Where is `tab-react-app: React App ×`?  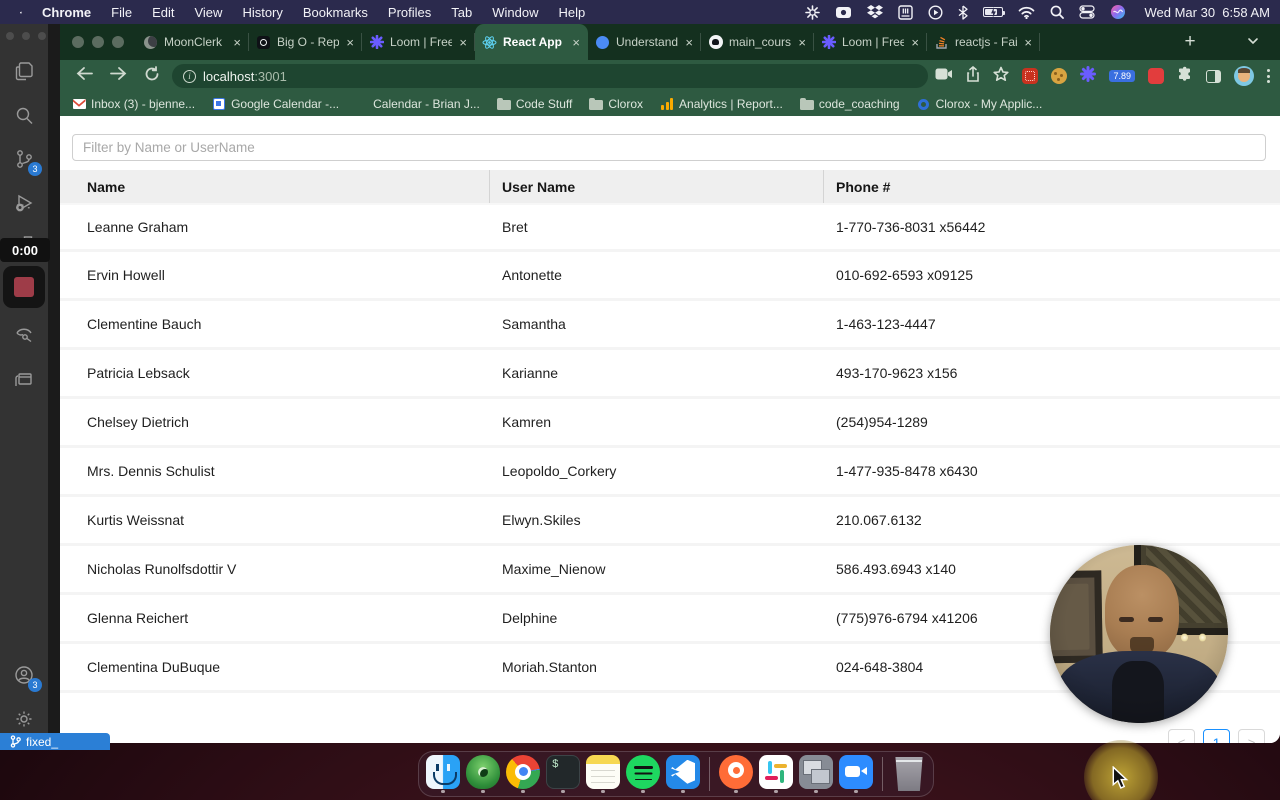
tab-react-app: React App × is located at coordinates (531, 42).